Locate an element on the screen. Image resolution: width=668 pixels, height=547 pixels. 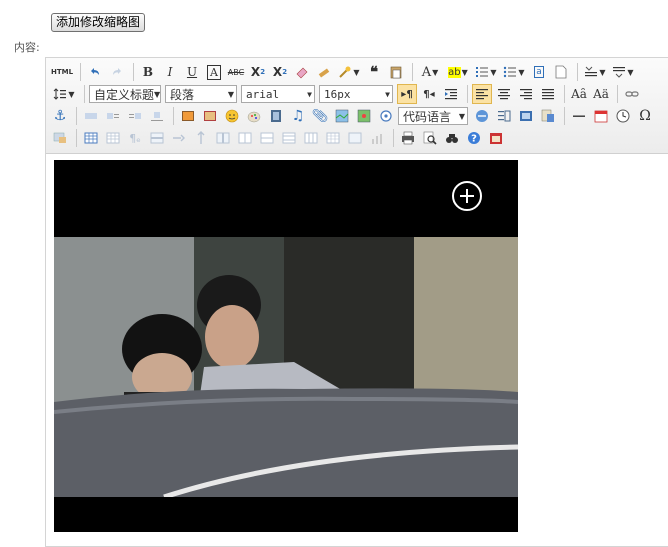
custom-heading-select: 自定义标题 ▼ is located at coordinates (125, 94).